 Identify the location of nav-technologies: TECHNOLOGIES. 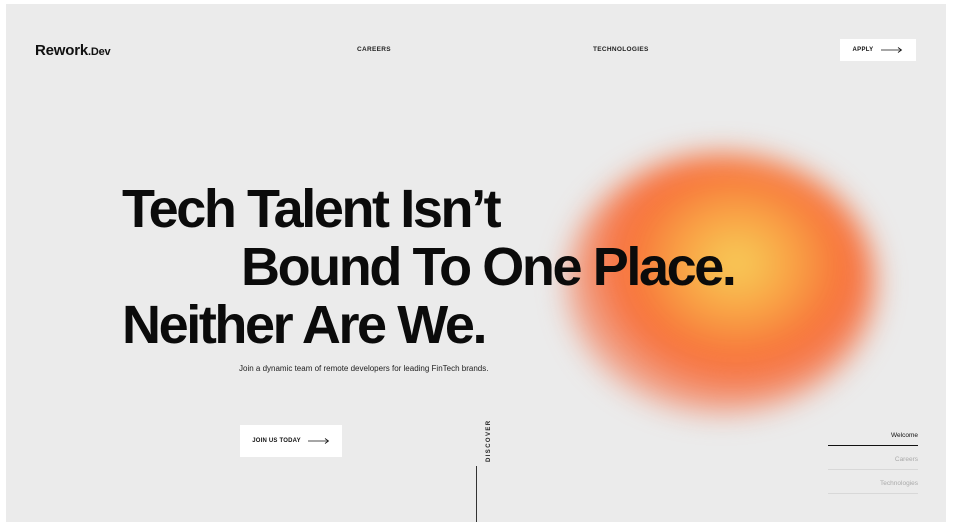
(621, 49).